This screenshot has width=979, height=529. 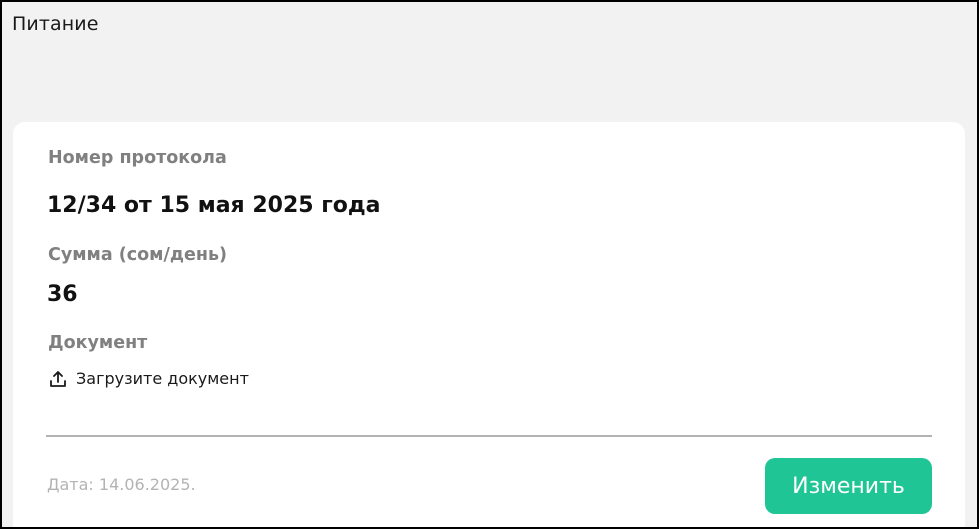 I want to click on date-text: Дата: 14.06.2025., so click(x=121, y=484).